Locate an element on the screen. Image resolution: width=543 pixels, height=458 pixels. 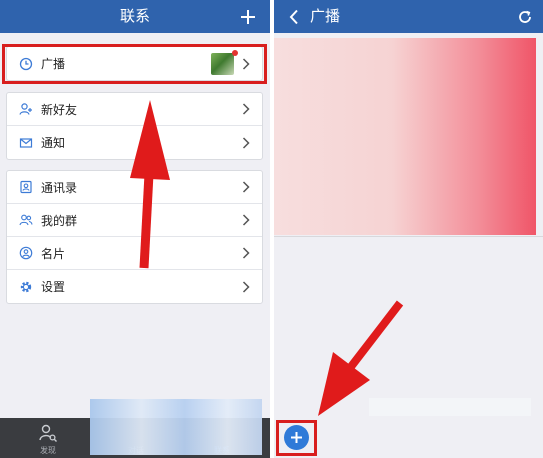
address-book-item: 通讯录 is located at coordinates (134, 187).